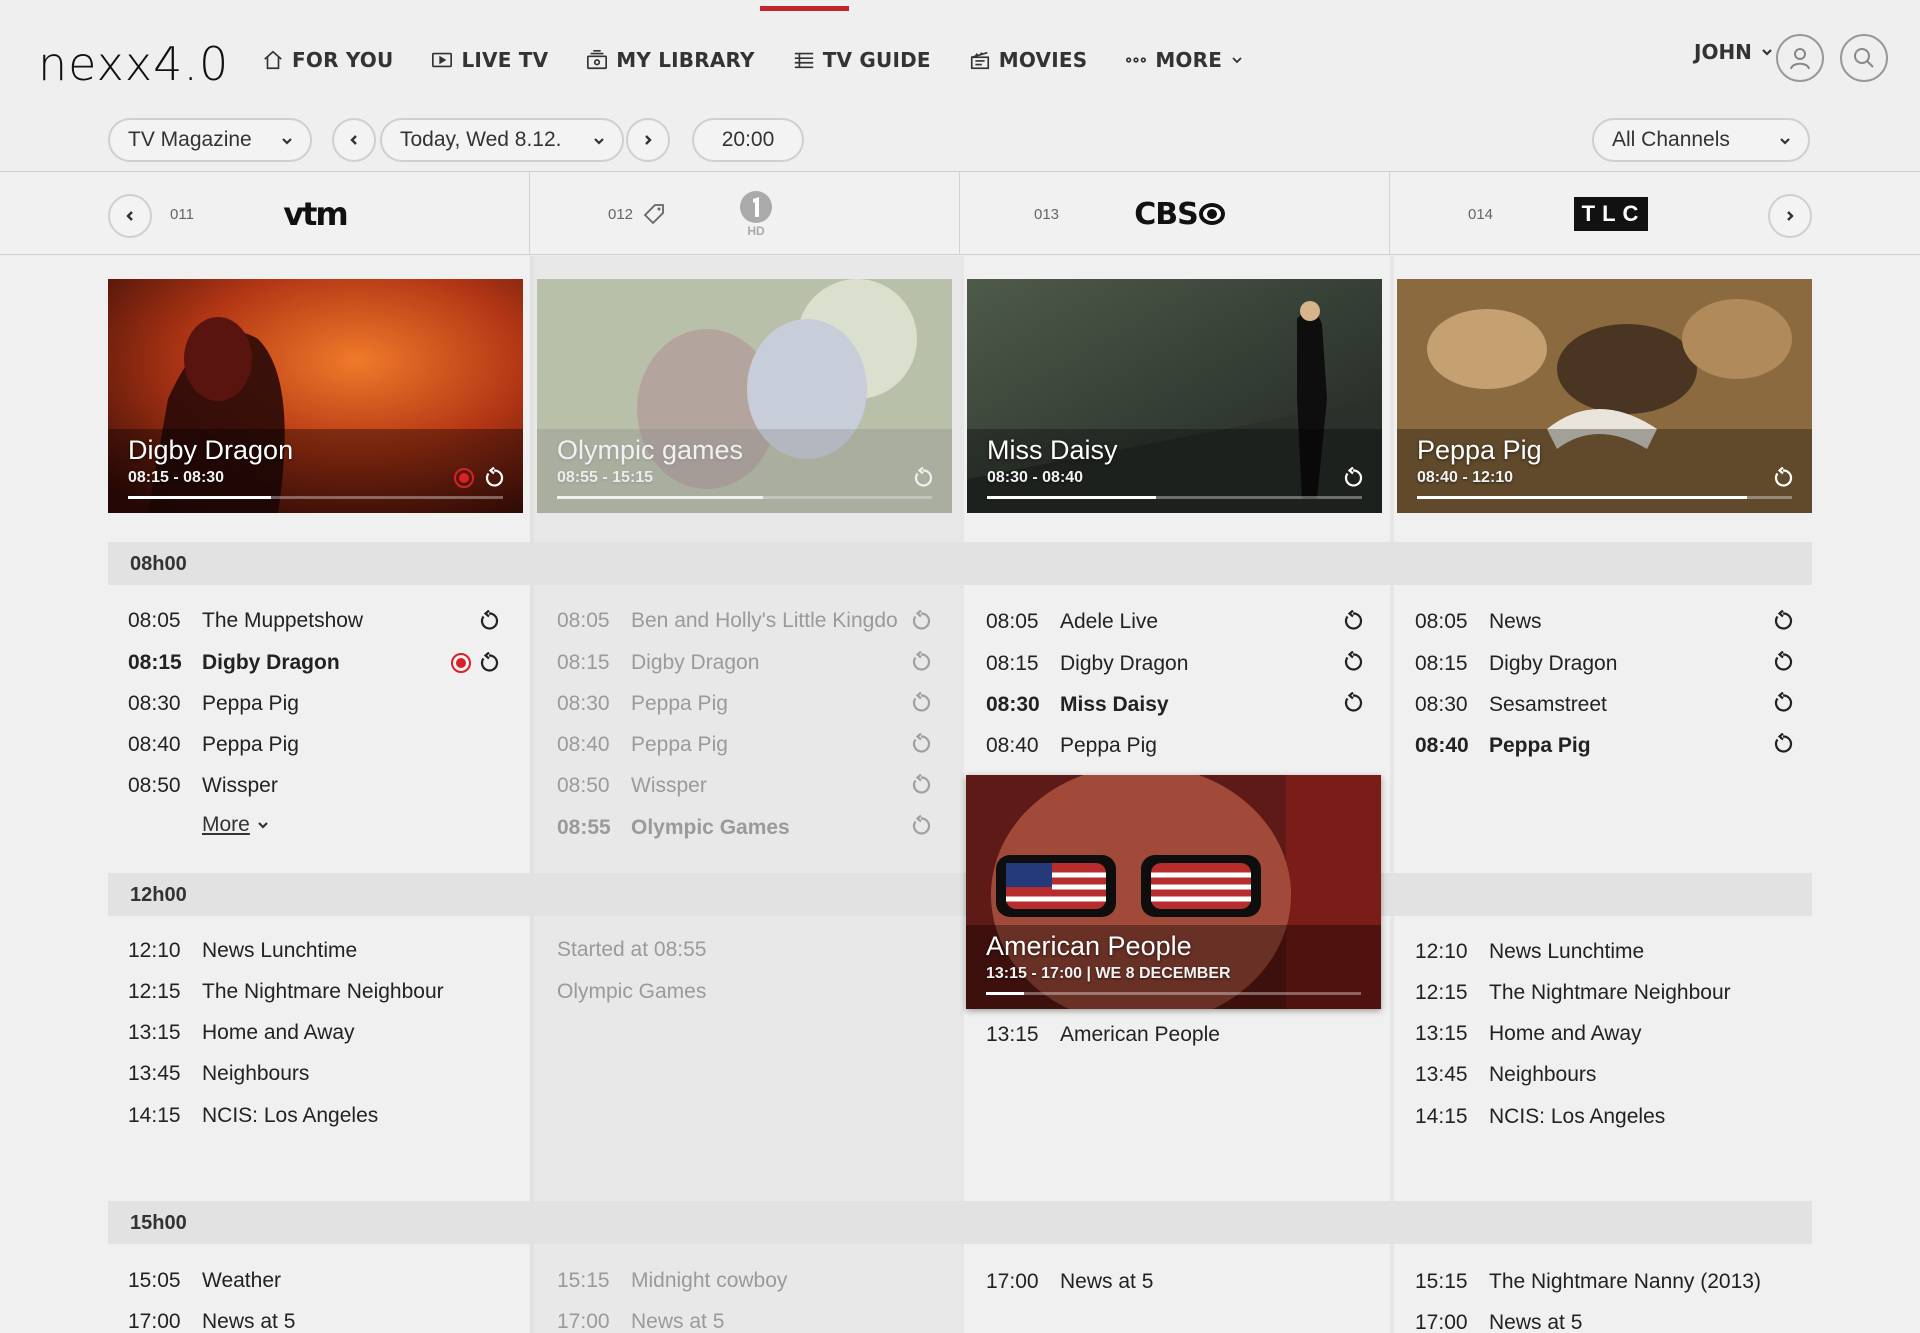 This screenshot has height=1333, width=1920. Describe the element at coordinates (1174, 396) in the screenshot. I see `now-playing-card: Miss Daisy 08:30 - 08:40` at that location.